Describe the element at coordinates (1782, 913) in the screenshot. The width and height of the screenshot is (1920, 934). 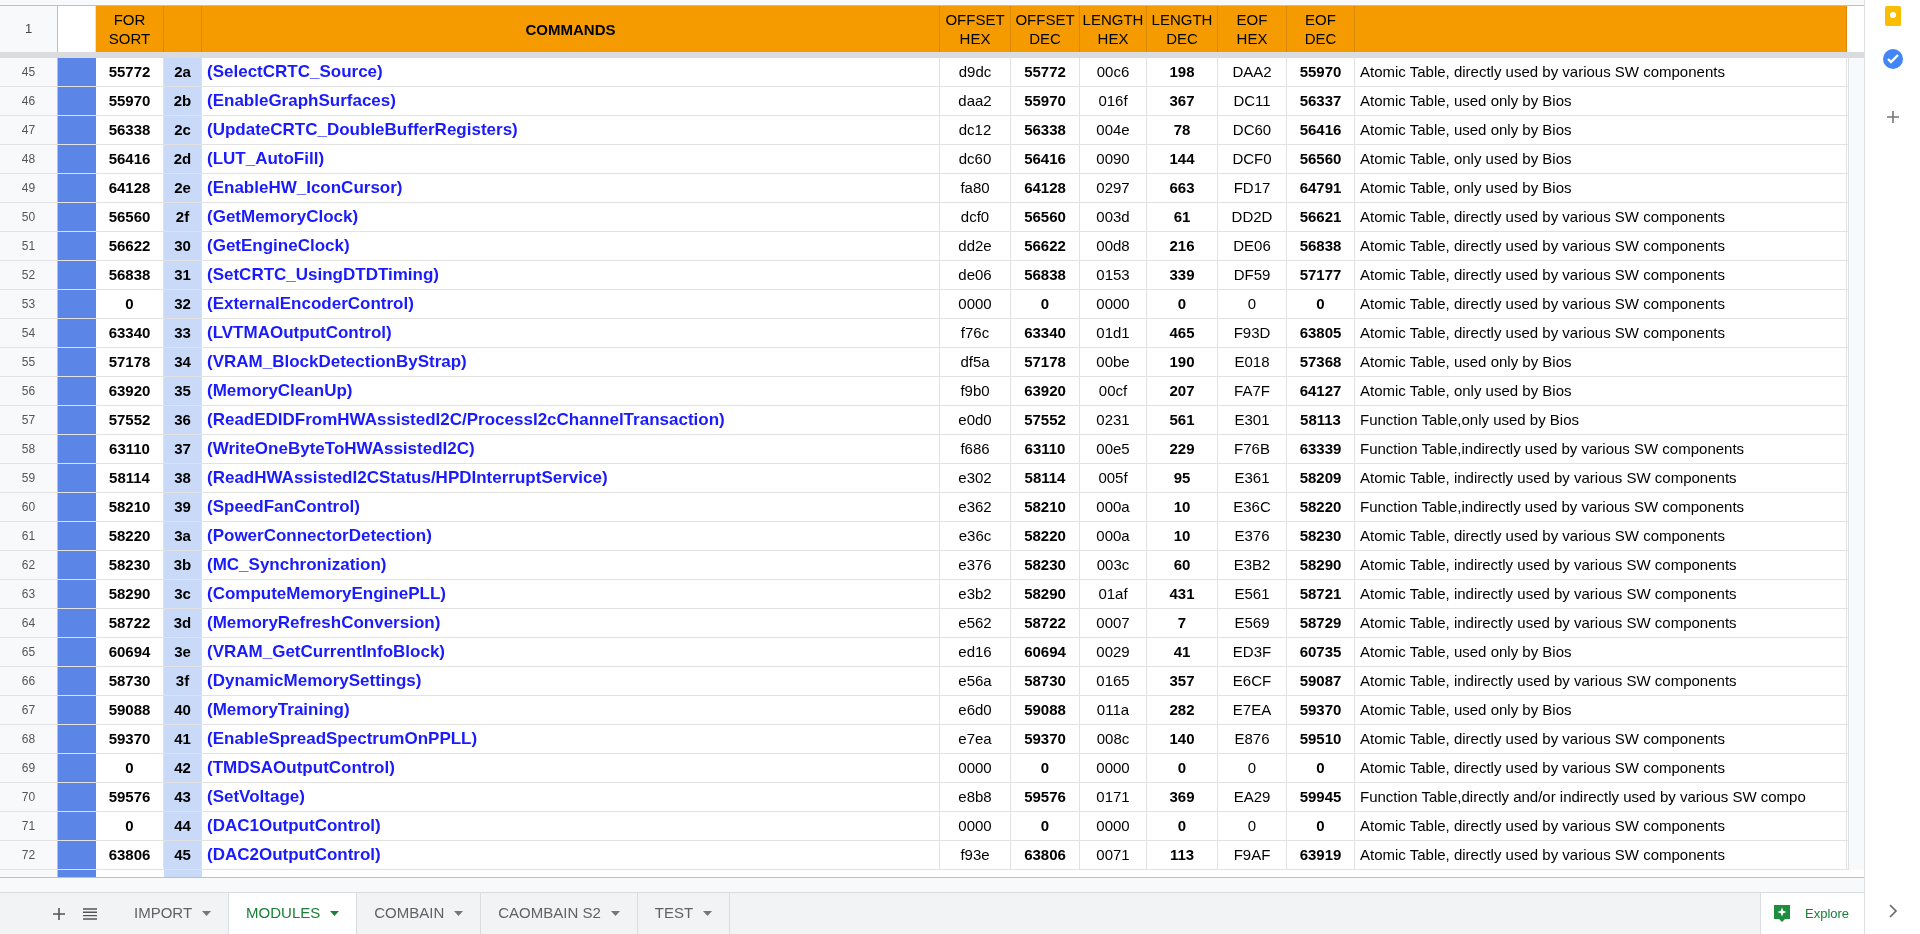
I see `sparkle-icon` at that location.